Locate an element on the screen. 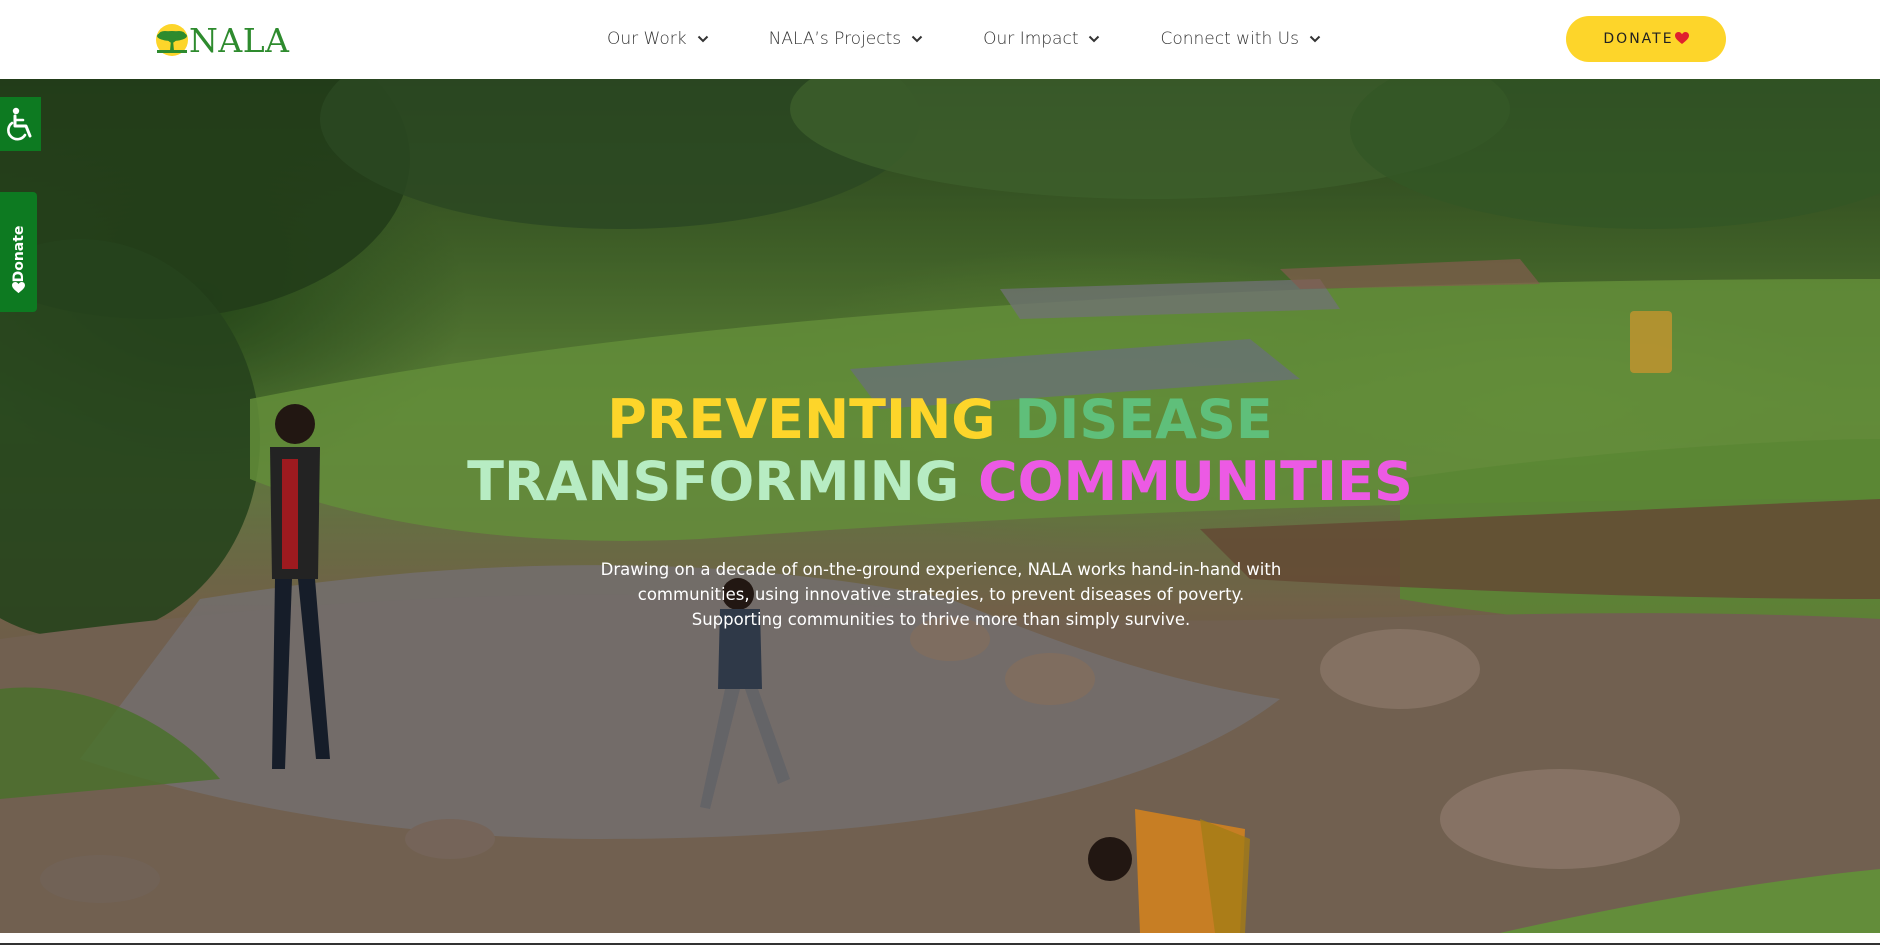 The width and height of the screenshot is (1880, 945). nav-item-label: Our Impact is located at coordinates (1031, 39).